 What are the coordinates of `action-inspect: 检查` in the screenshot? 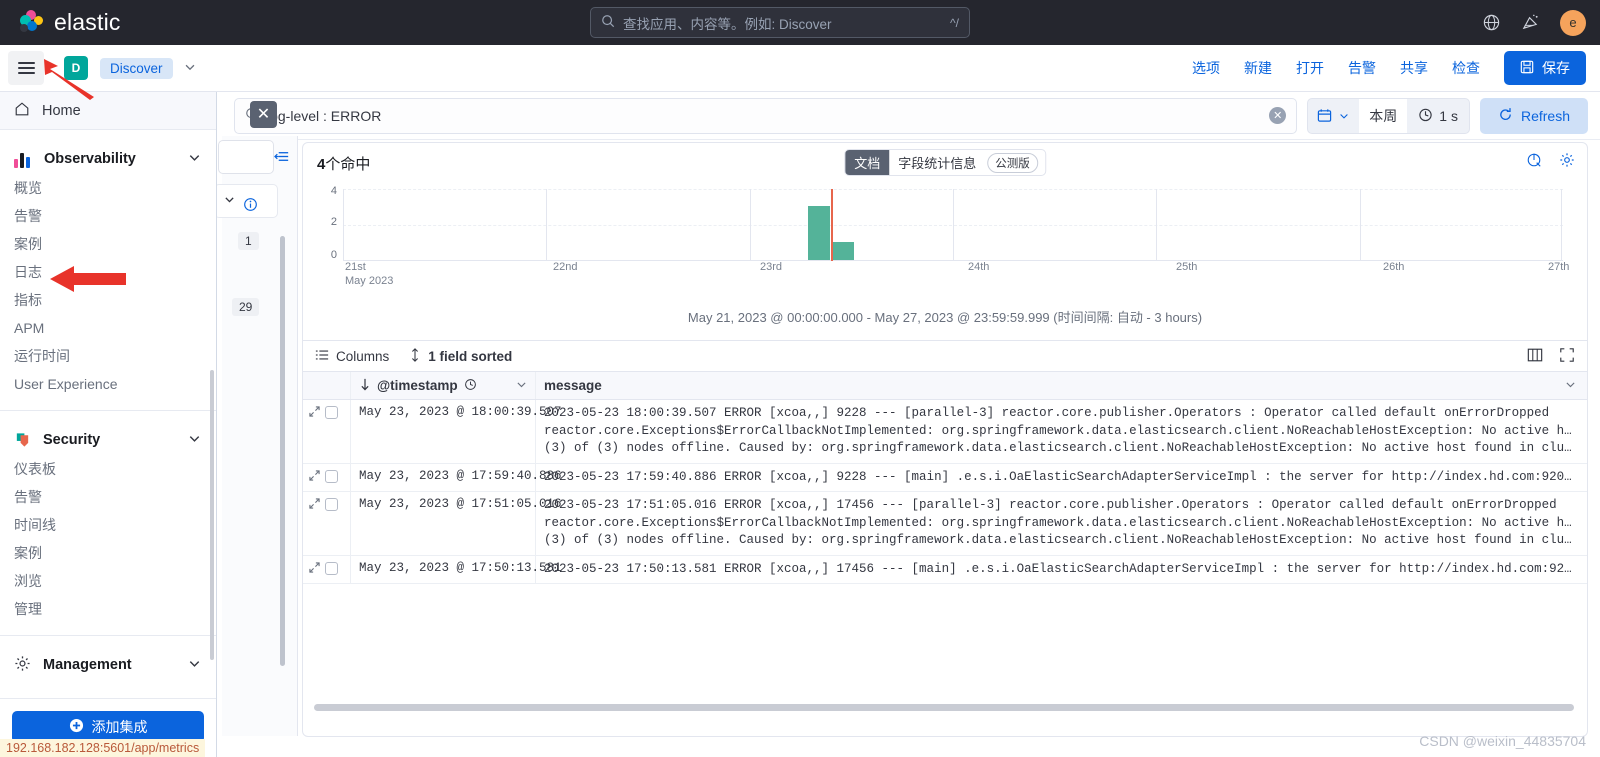 It's located at (1466, 68).